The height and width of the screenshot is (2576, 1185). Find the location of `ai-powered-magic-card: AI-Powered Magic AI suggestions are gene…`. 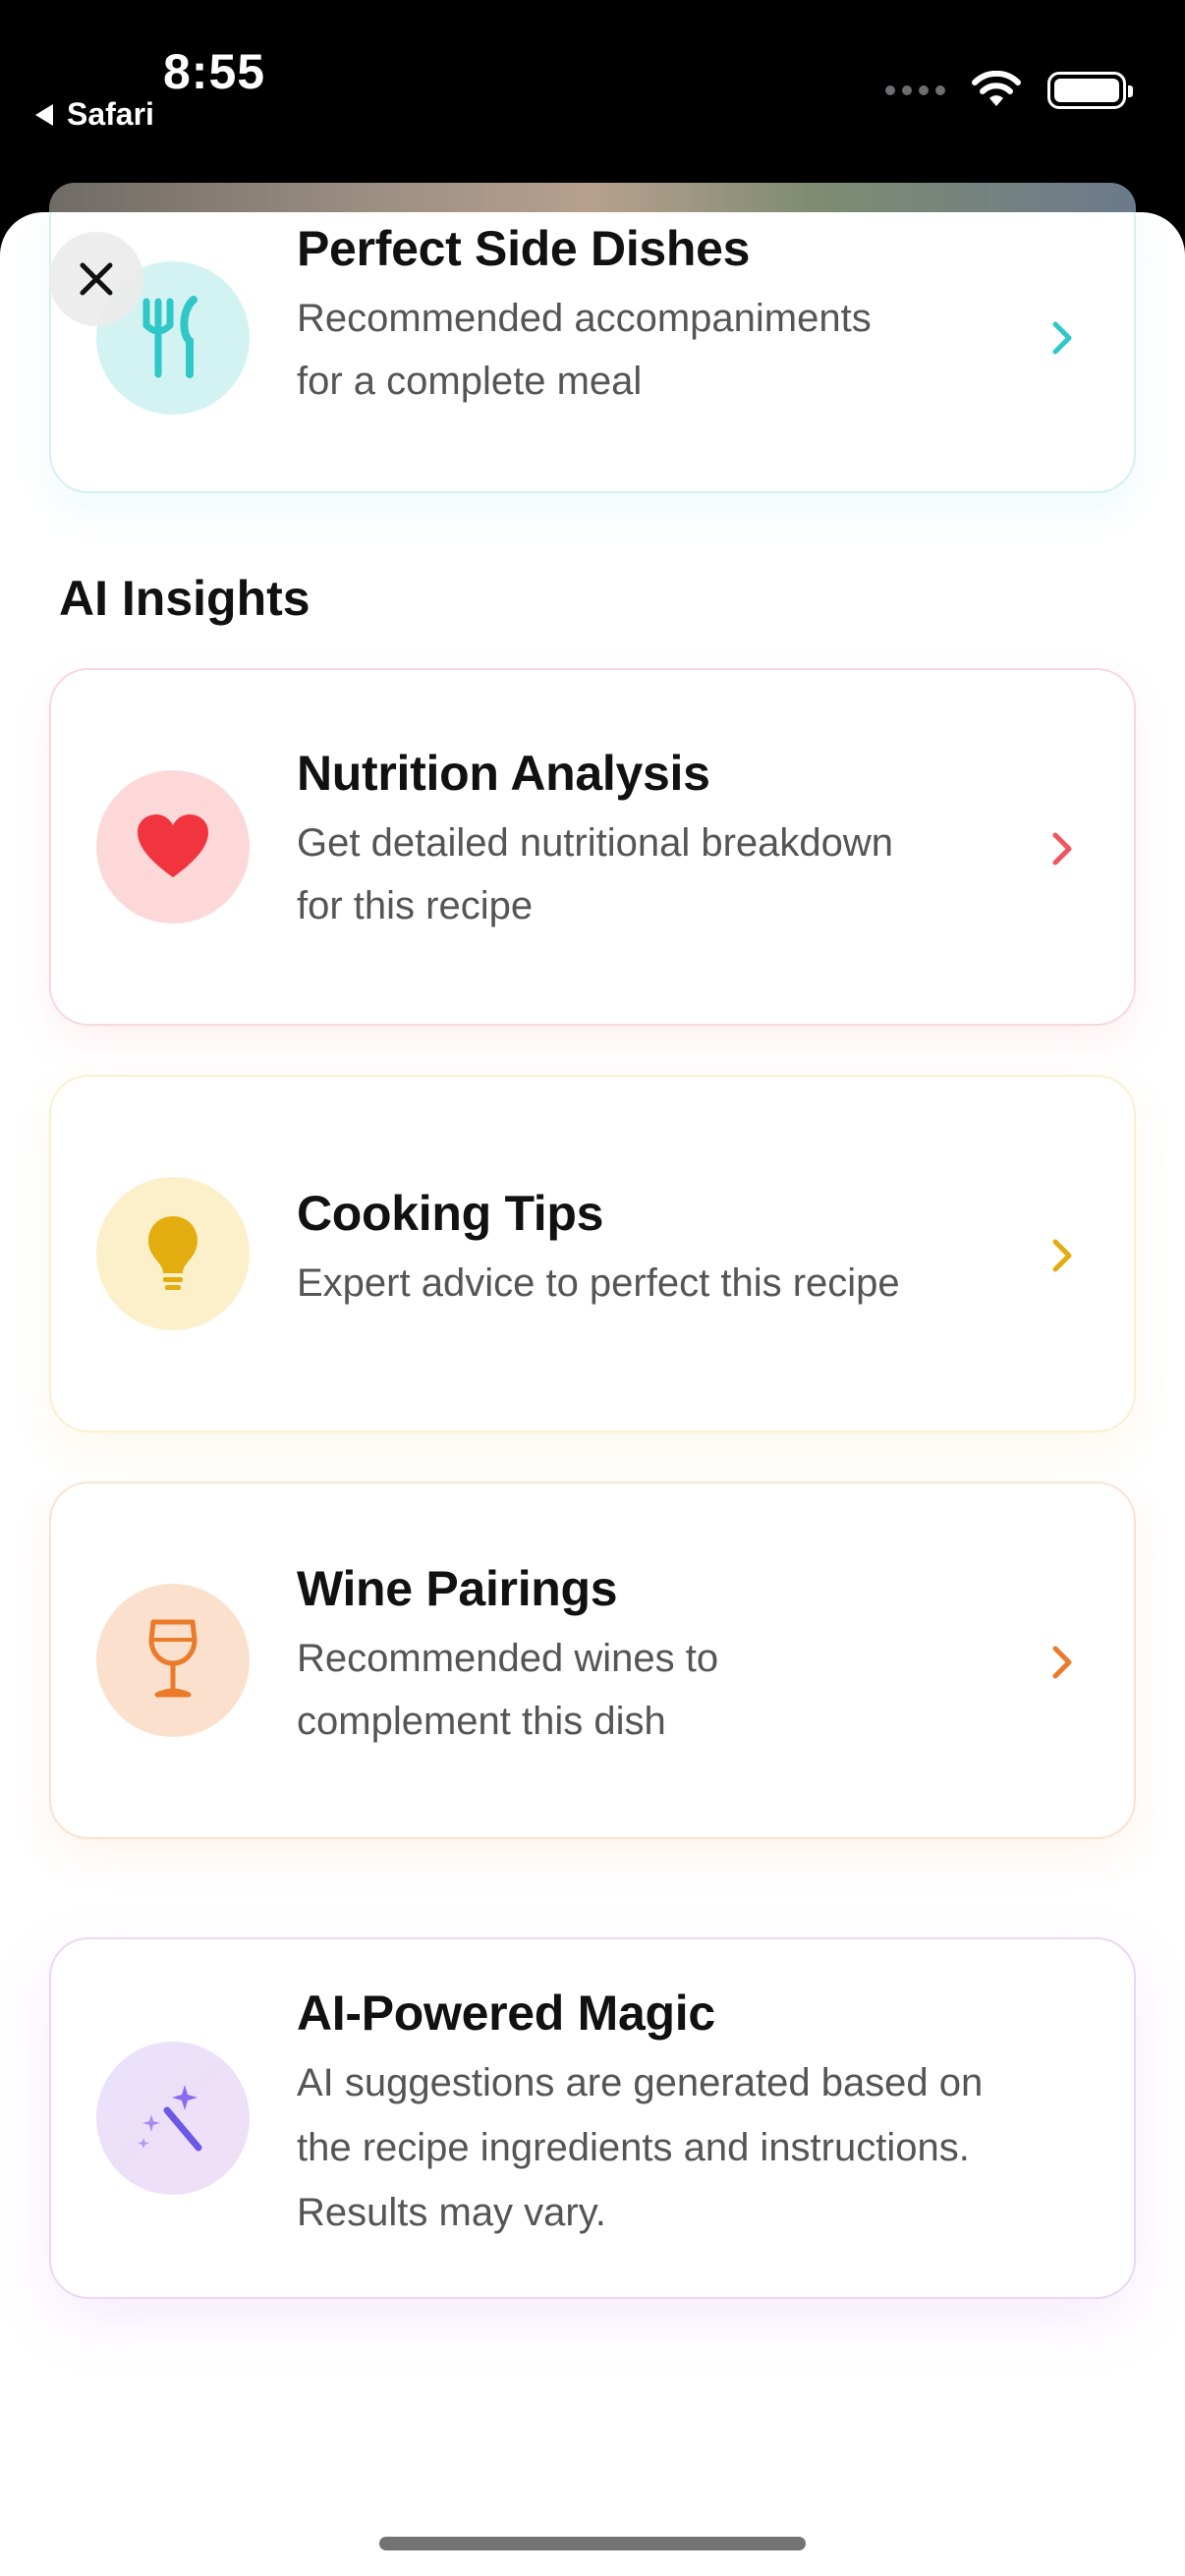

ai-powered-magic-card: AI-Powered Magic AI suggestions are gene… is located at coordinates (592, 2118).